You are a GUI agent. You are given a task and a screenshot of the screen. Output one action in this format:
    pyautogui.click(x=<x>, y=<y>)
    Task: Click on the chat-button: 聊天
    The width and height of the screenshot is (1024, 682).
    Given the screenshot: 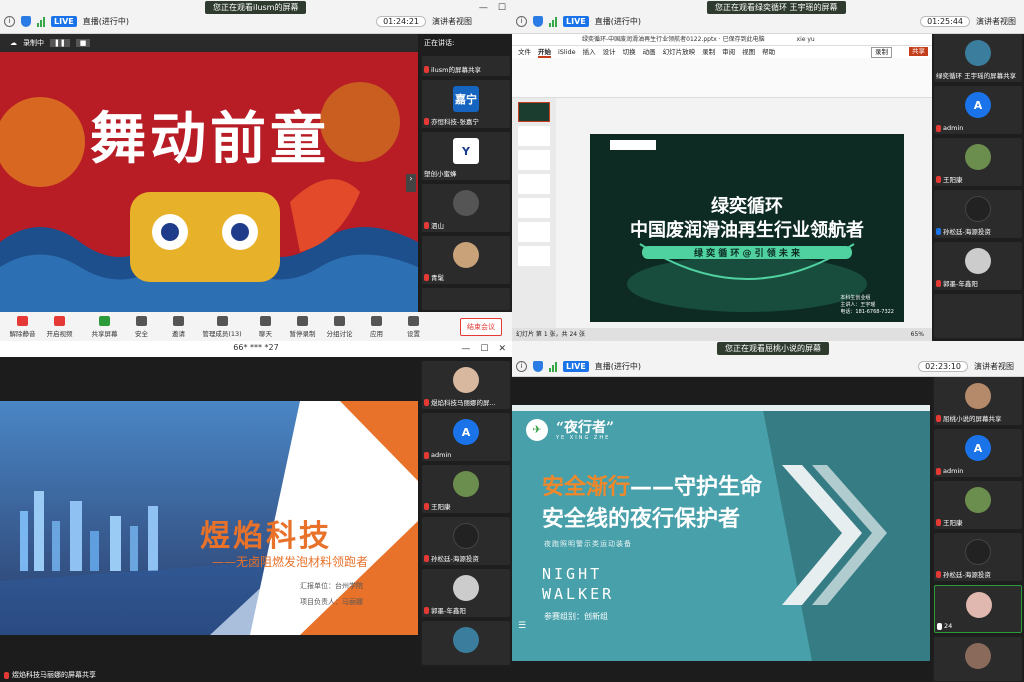 What is the action you would take?
    pyautogui.click(x=265, y=326)
    